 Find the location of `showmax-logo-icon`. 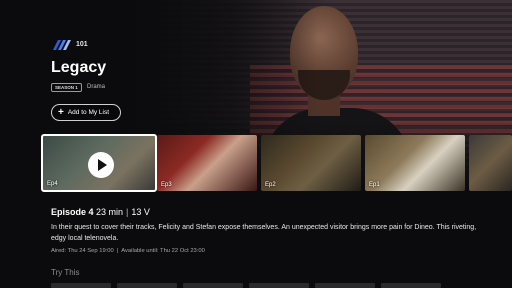

showmax-logo-icon is located at coordinates (62, 45).